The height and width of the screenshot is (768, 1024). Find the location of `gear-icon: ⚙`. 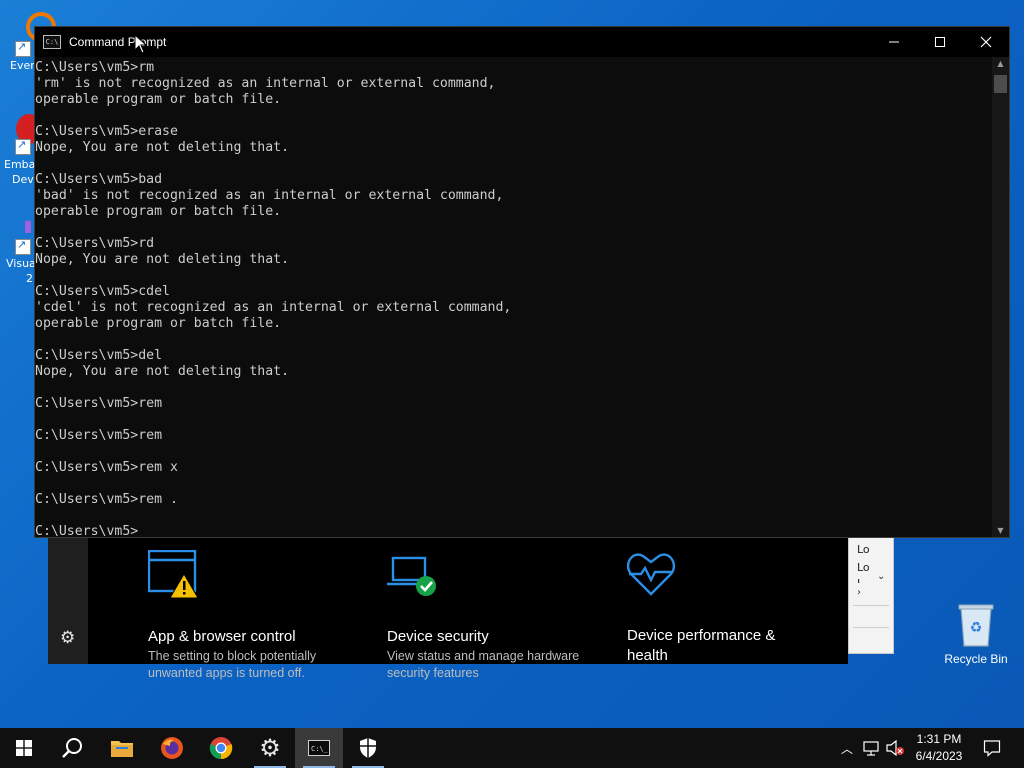

gear-icon: ⚙ is located at coordinates (270, 748).